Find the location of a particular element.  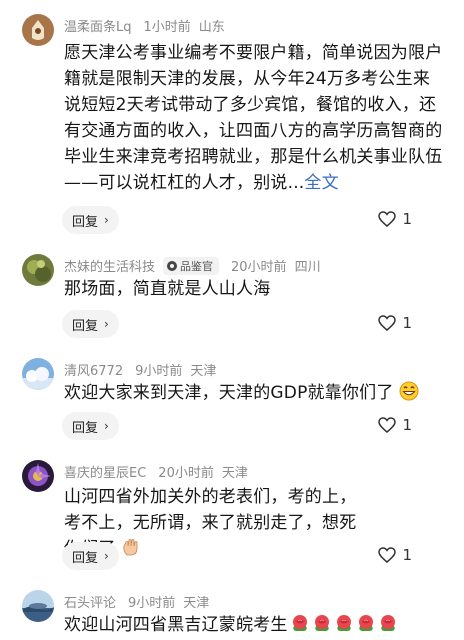

comment-meta: 石头评论 9小时前 天津 is located at coordinates (136, 601).